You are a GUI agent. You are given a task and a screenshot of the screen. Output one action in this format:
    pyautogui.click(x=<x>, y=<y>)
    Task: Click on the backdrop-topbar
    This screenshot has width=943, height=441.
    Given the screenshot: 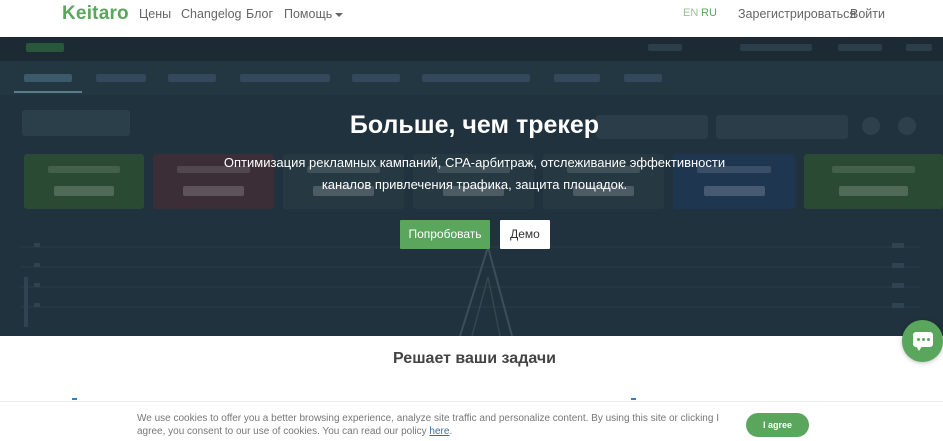 What is the action you would take?
    pyautogui.click(x=471, y=49)
    